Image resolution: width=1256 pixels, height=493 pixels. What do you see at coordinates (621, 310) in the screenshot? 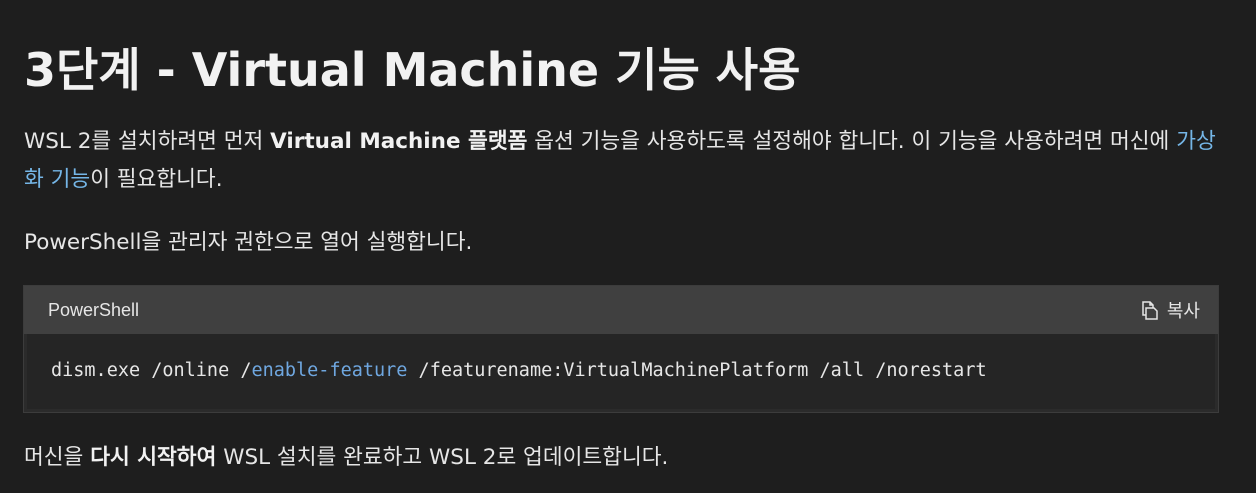
I see `code-block-header: PowerShell 복사` at bounding box center [621, 310].